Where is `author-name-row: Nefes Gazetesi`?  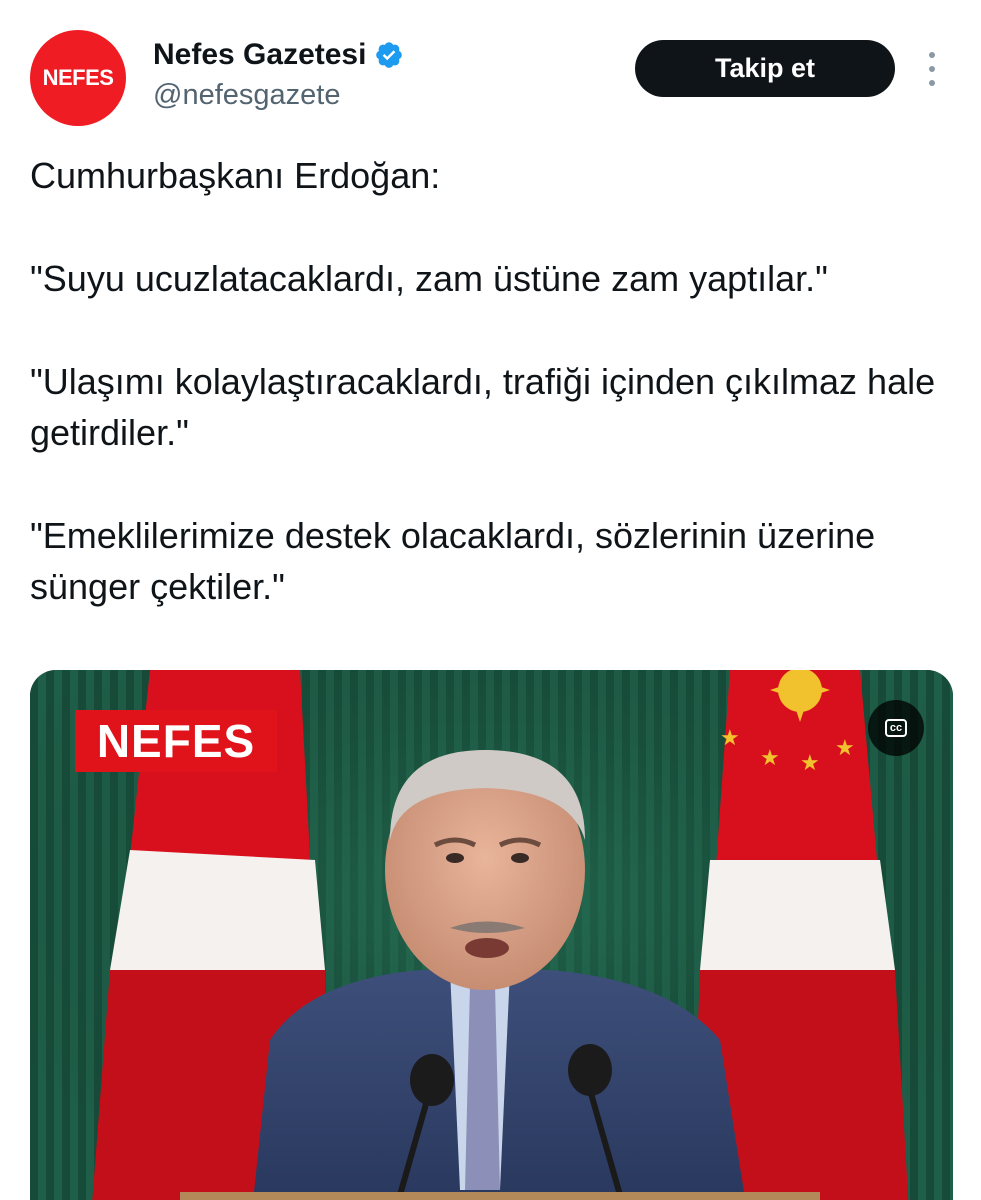
author-name-row: Nefes Gazetesi is located at coordinates (278, 55).